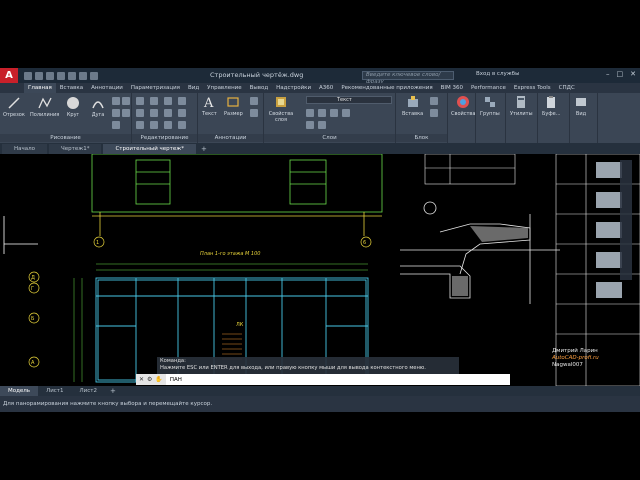  I want to click on dimension-icon, so click(233, 102).